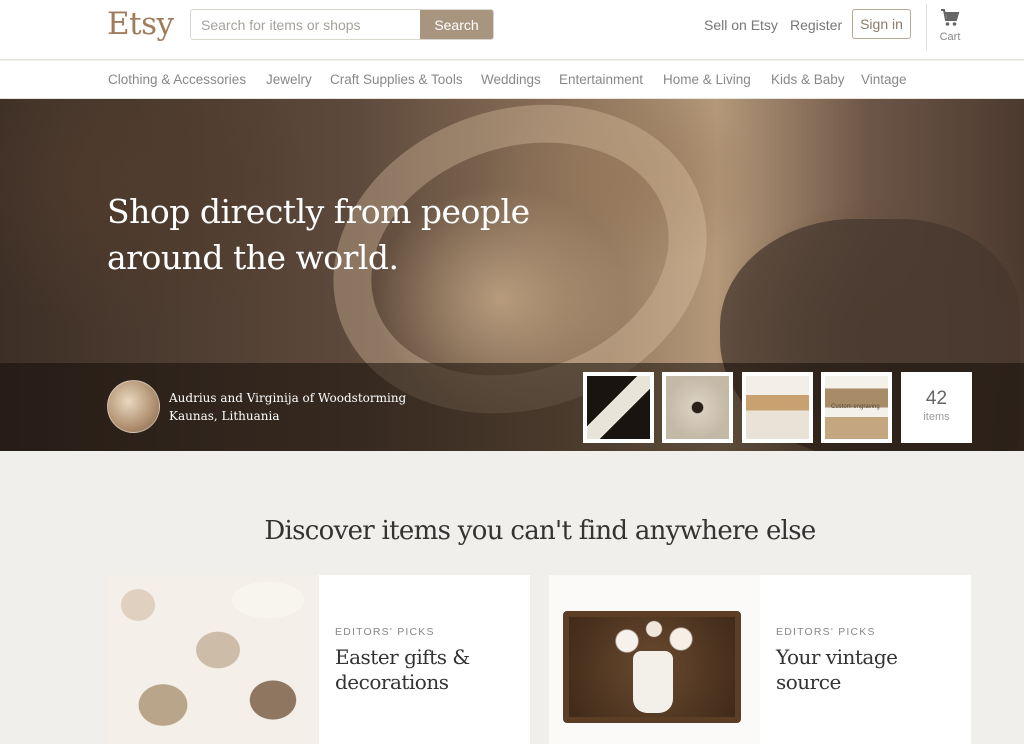 This screenshot has width=1024, height=744. I want to click on category-entertainment: Entertainment, so click(601, 79).